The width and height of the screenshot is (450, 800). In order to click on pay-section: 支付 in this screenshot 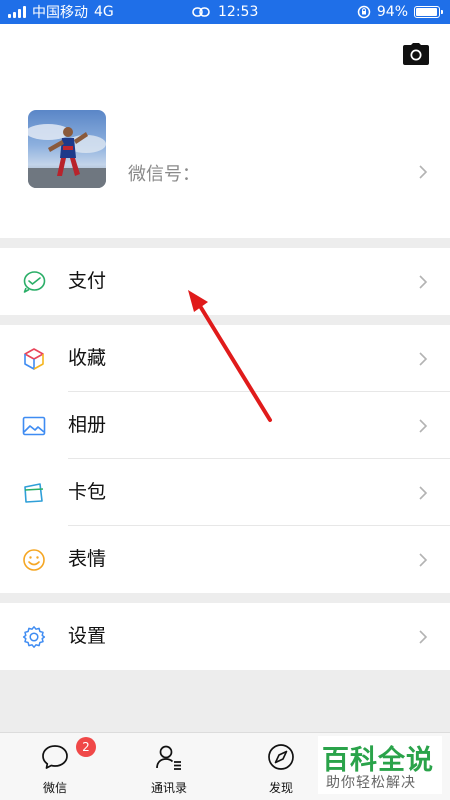, I will do `click(225, 281)`.